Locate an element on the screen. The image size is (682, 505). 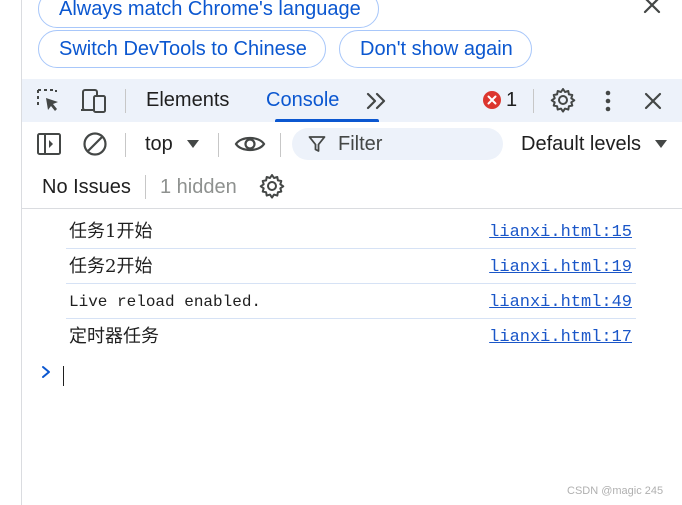
console-message: Live reload enabled. lianxi.html:49 is located at coordinates (351, 301).